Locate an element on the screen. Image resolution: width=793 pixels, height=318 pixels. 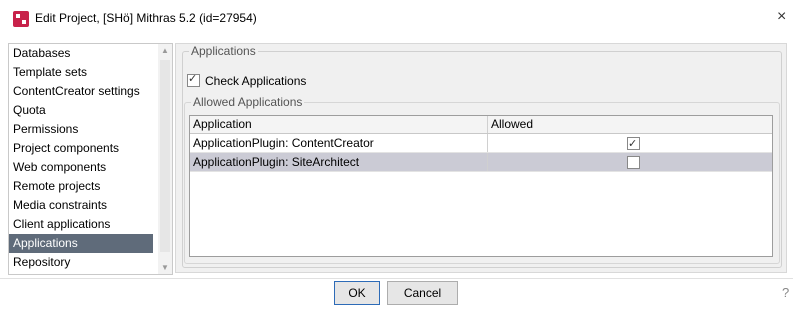
help-icon: ? is located at coordinates (785, 292).